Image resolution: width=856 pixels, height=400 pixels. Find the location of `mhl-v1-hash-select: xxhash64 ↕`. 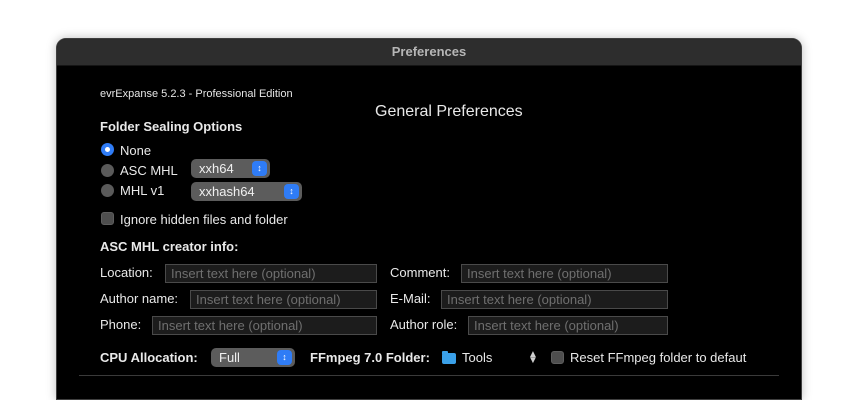

mhl-v1-hash-select: xxhash64 ↕ is located at coordinates (246, 191).